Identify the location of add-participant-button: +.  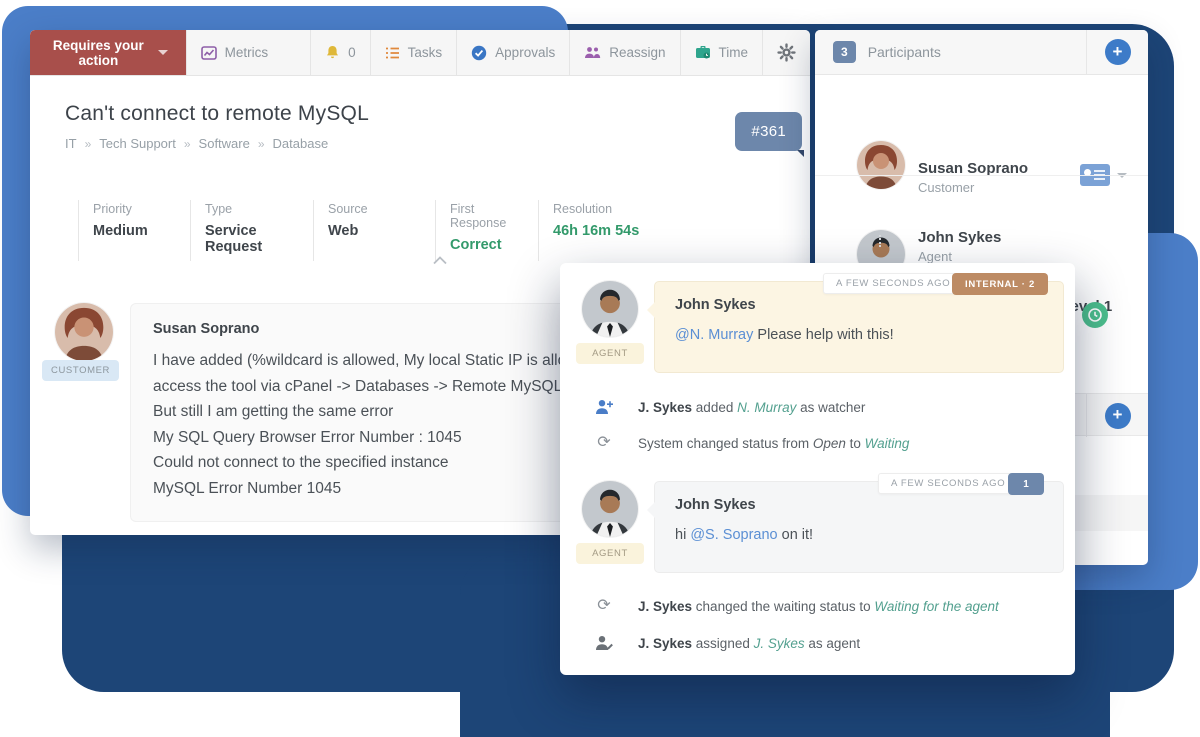
(1117, 52).